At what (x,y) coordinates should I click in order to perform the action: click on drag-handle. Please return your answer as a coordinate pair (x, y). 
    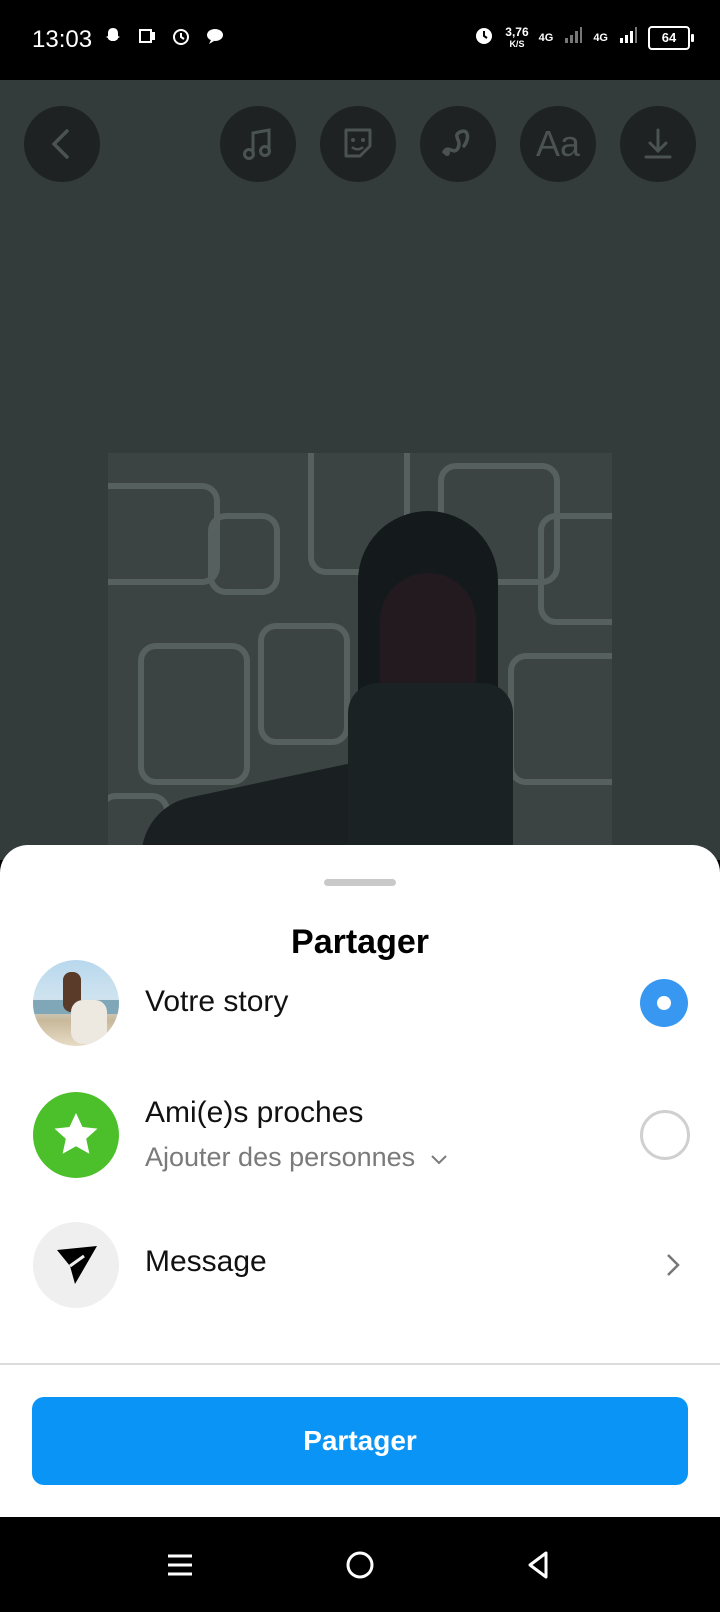
    Looking at the image, I should click on (360, 882).